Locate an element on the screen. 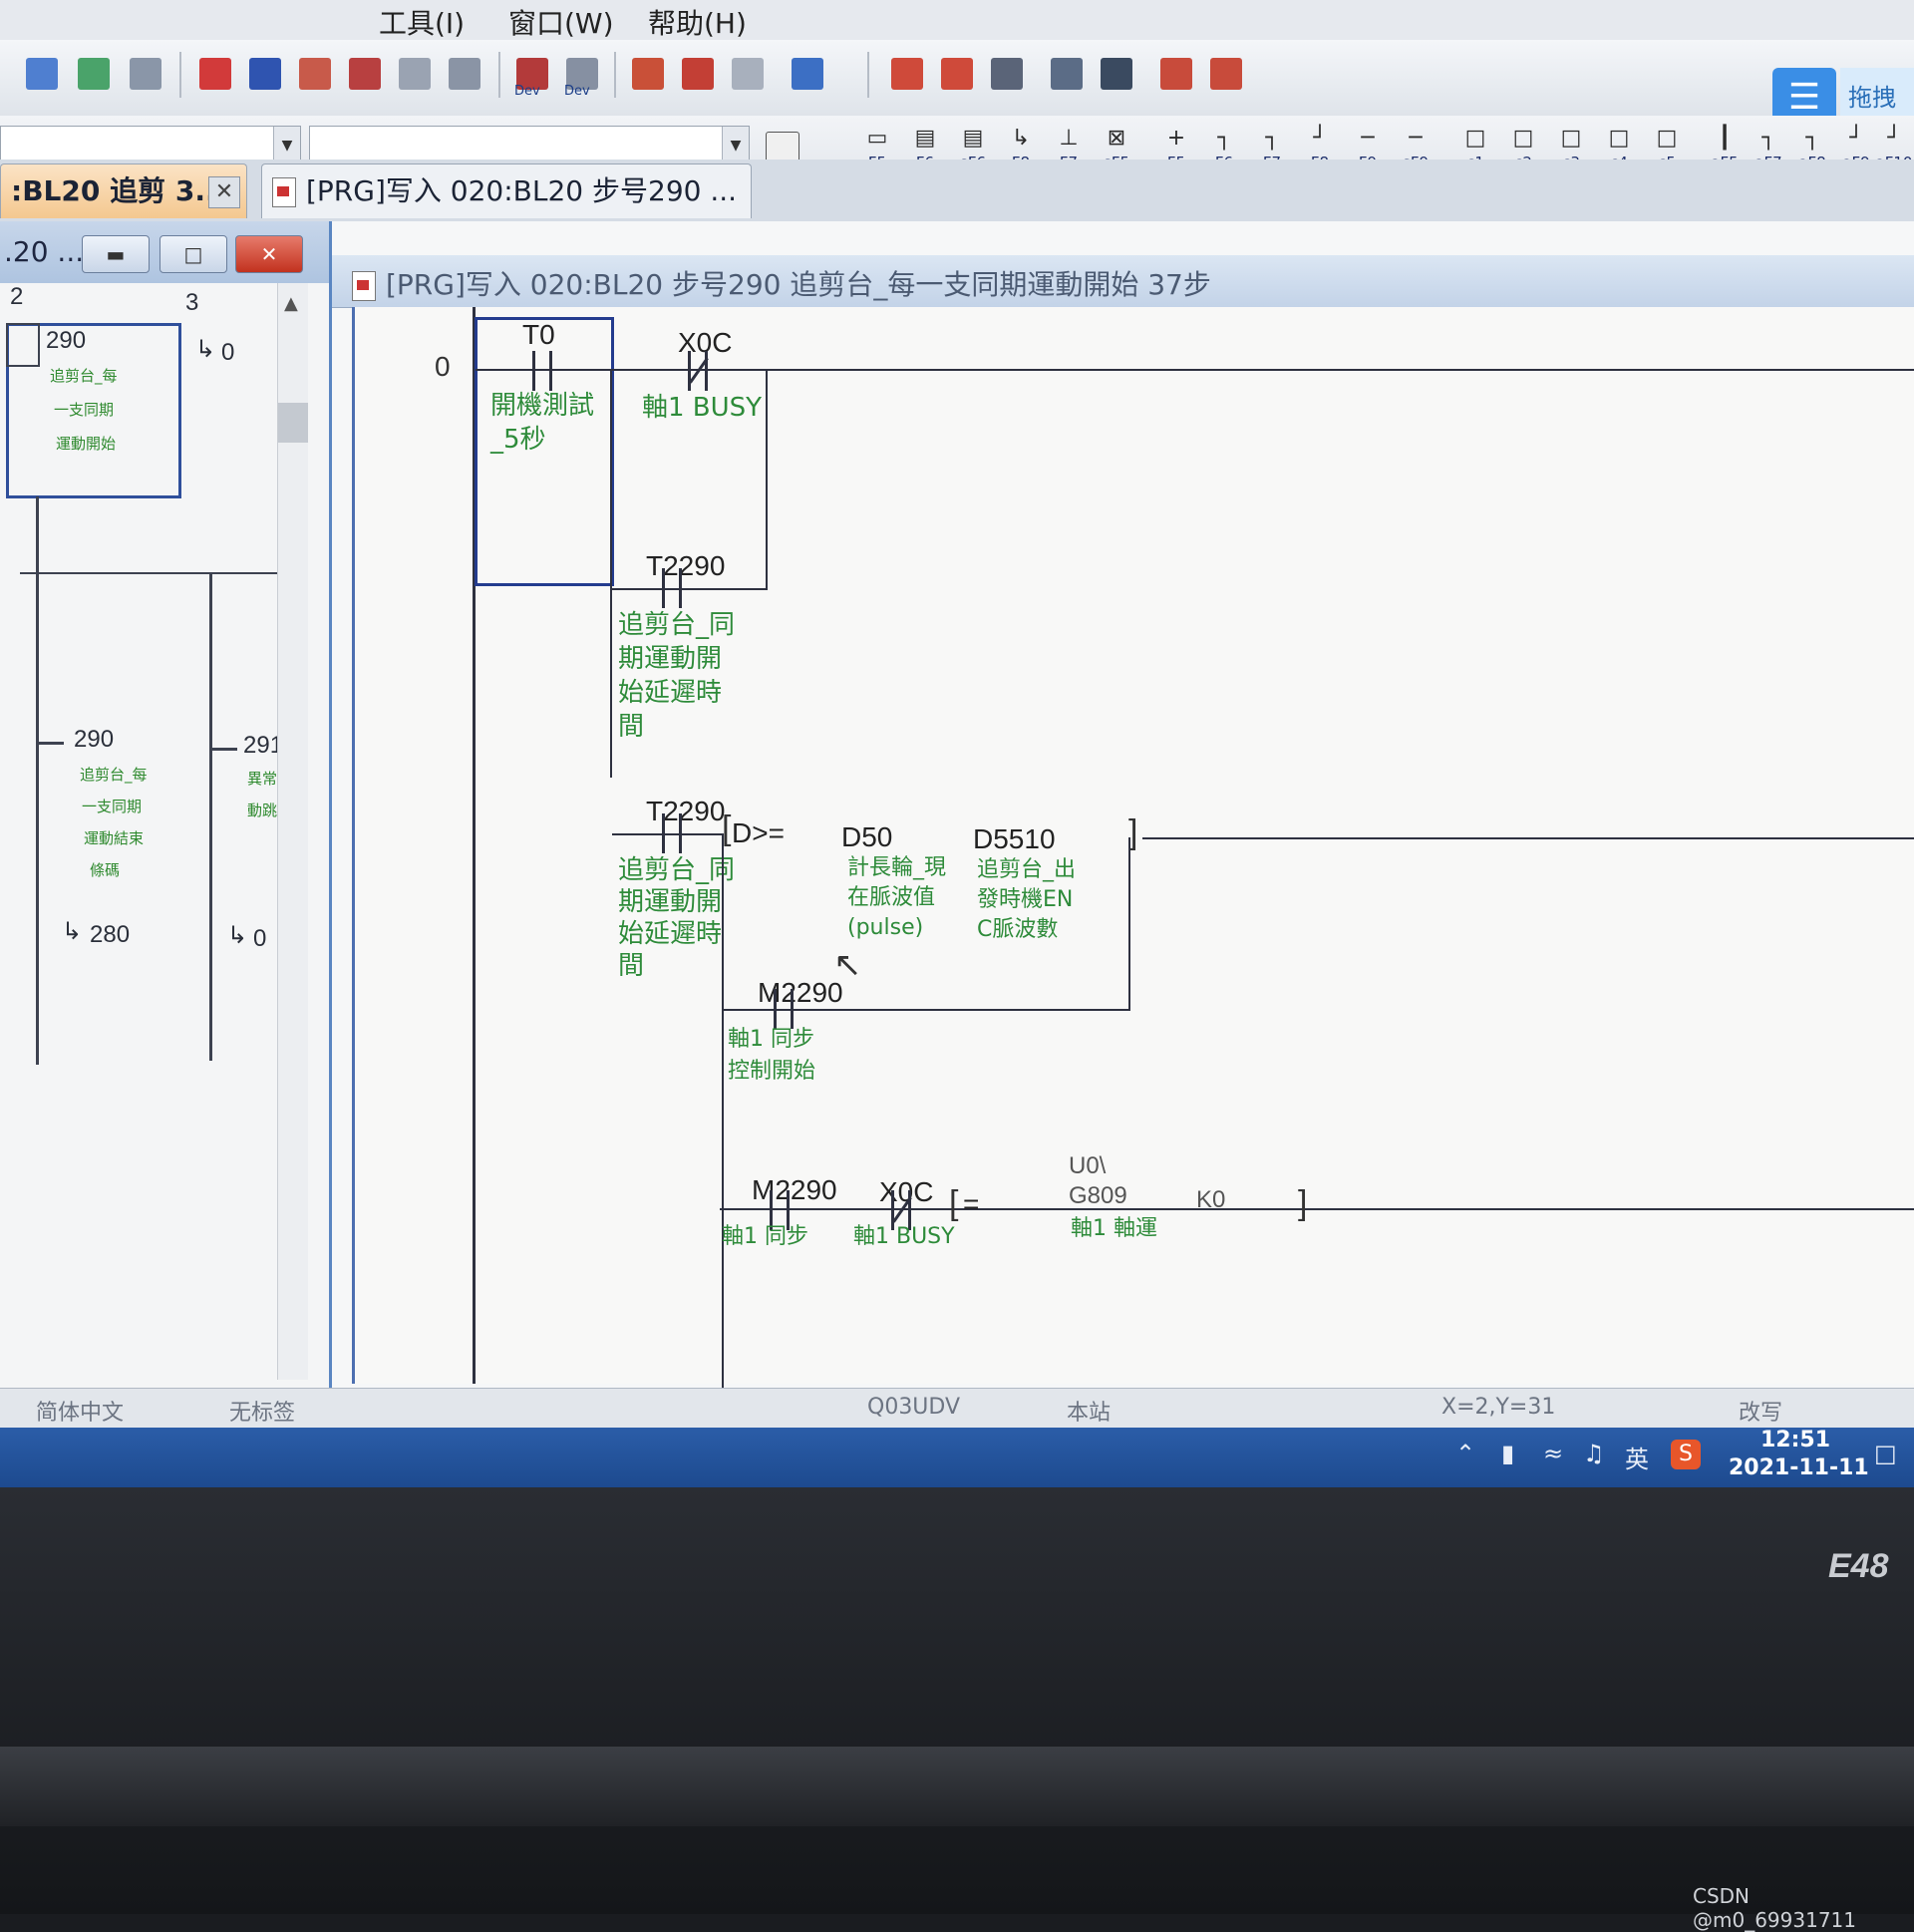  ladder-icon is located at coordinates (957, 74).